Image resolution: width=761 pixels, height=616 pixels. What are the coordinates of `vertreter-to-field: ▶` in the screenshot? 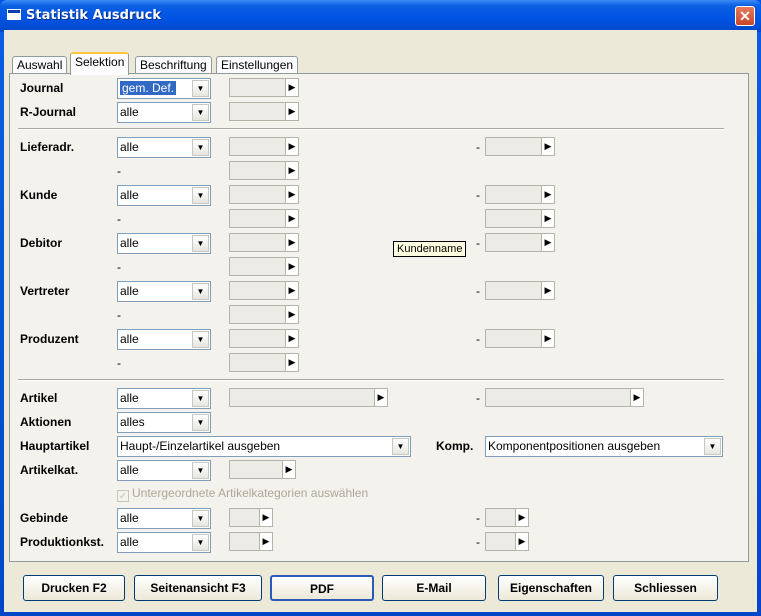 It's located at (264, 314).